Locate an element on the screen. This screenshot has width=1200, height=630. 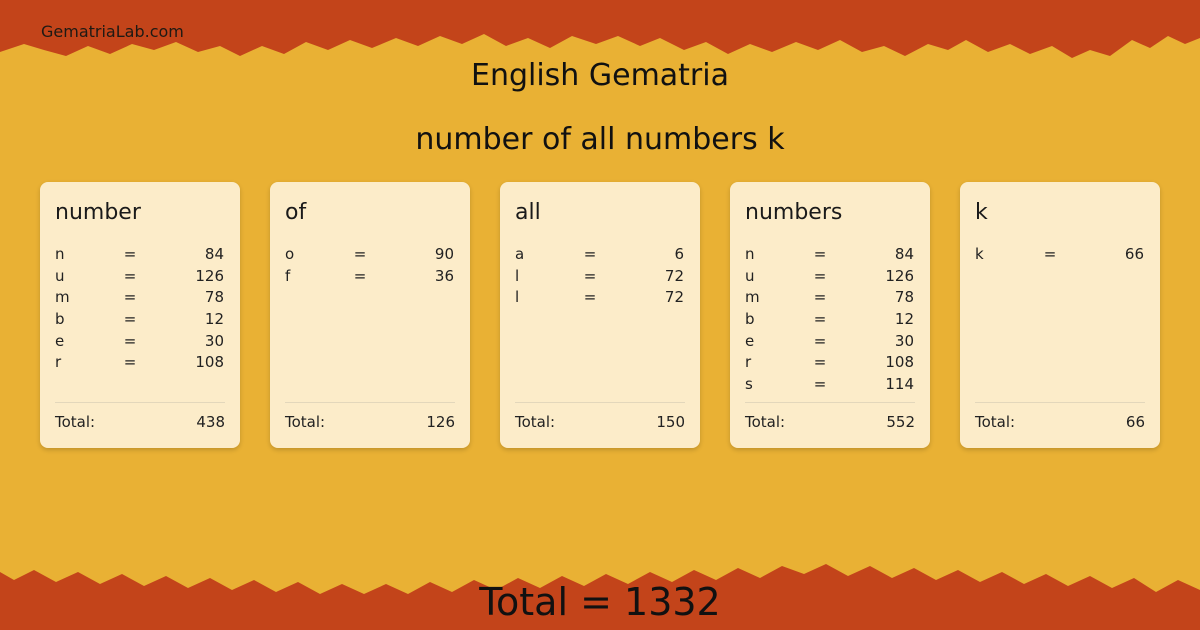
word-total: 150 is located at coordinates (670, 422).